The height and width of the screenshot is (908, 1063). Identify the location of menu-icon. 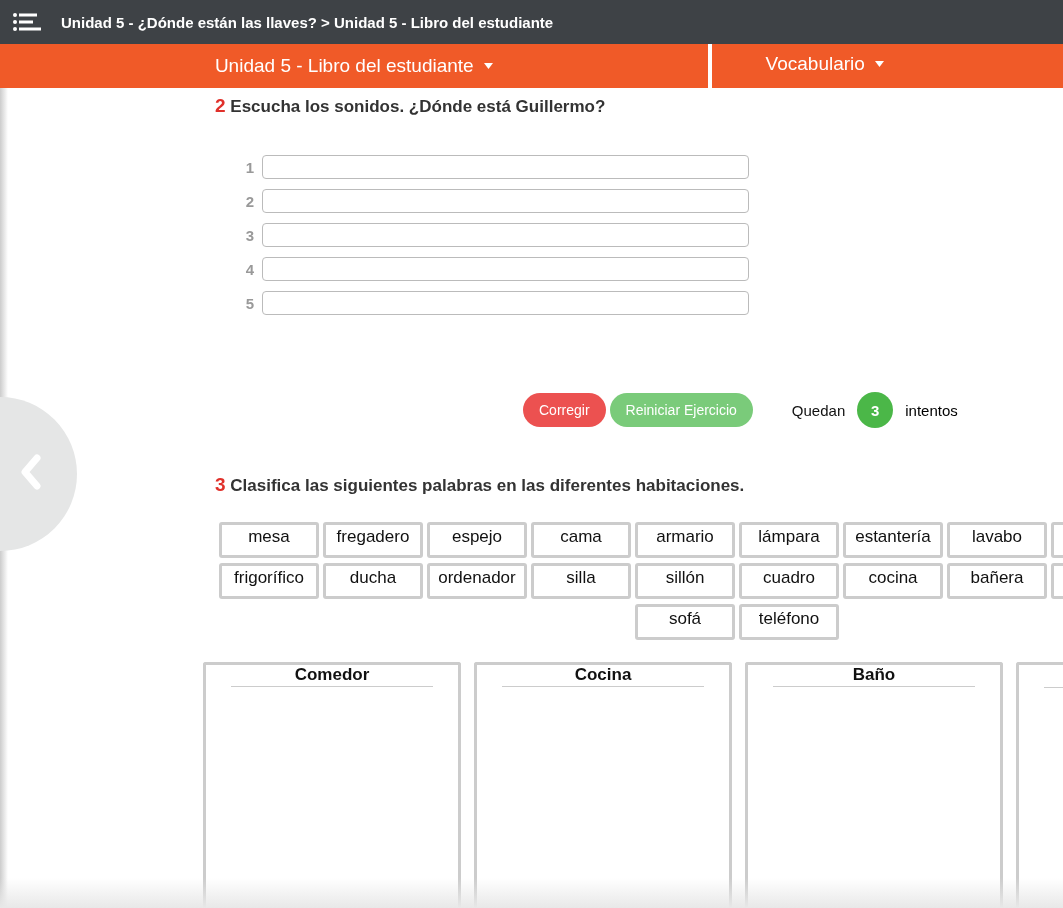
(27, 22).